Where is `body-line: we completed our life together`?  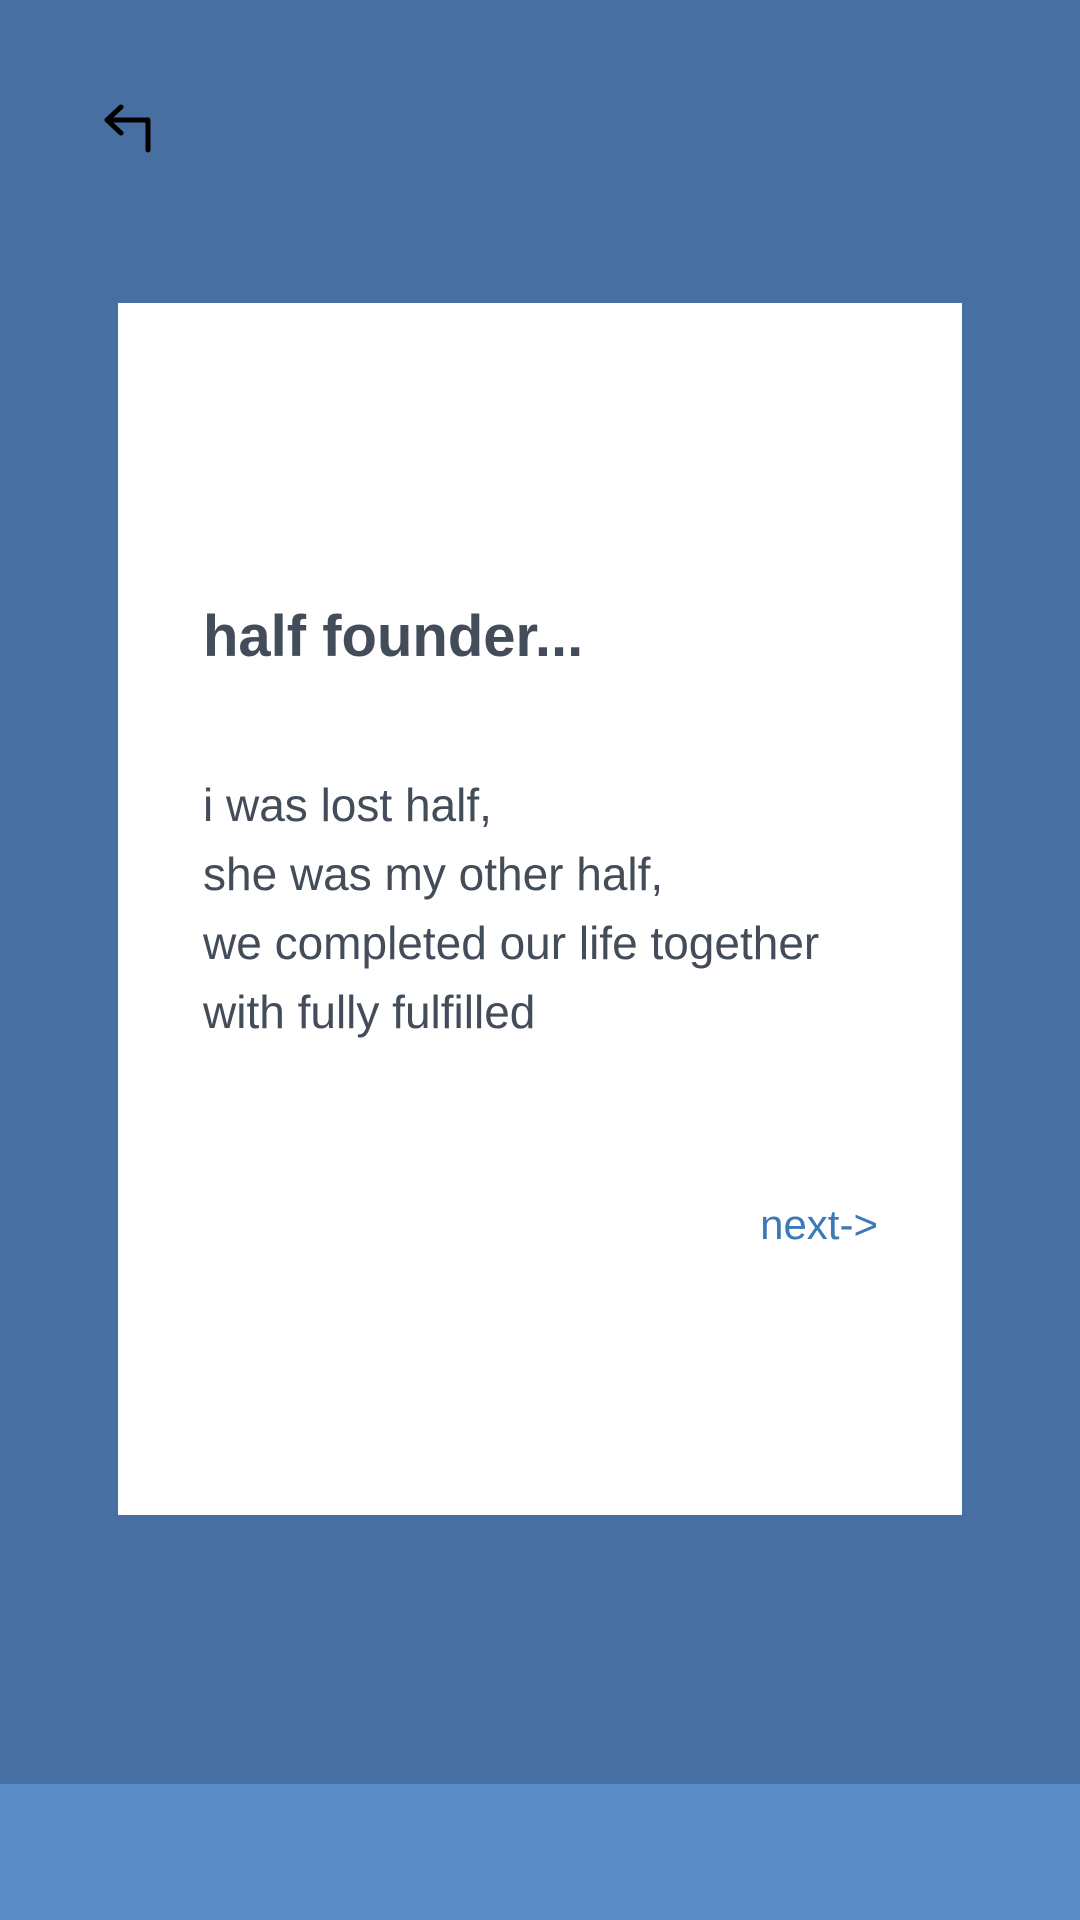
body-line: we completed our life together is located at coordinates (511, 943).